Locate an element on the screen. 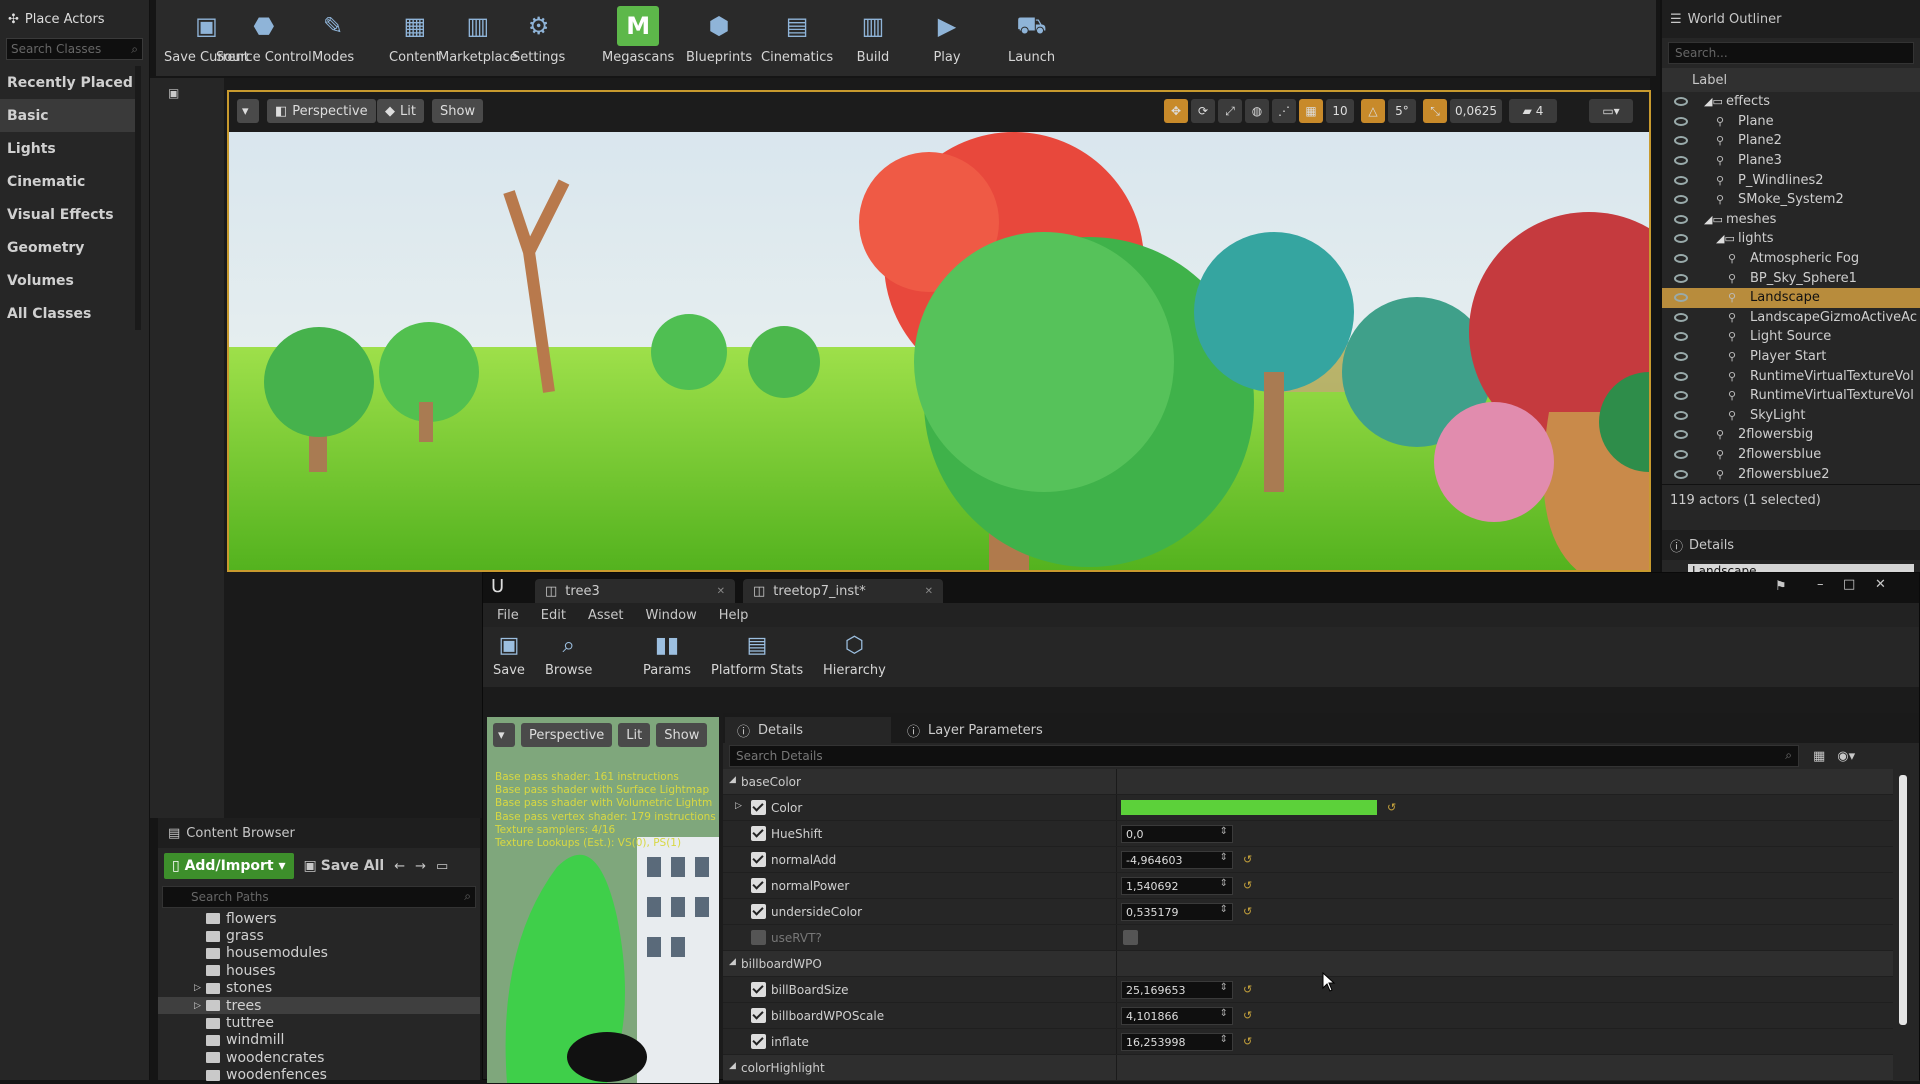  grid-snap-icon: ▦ is located at coordinates (1311, 111).